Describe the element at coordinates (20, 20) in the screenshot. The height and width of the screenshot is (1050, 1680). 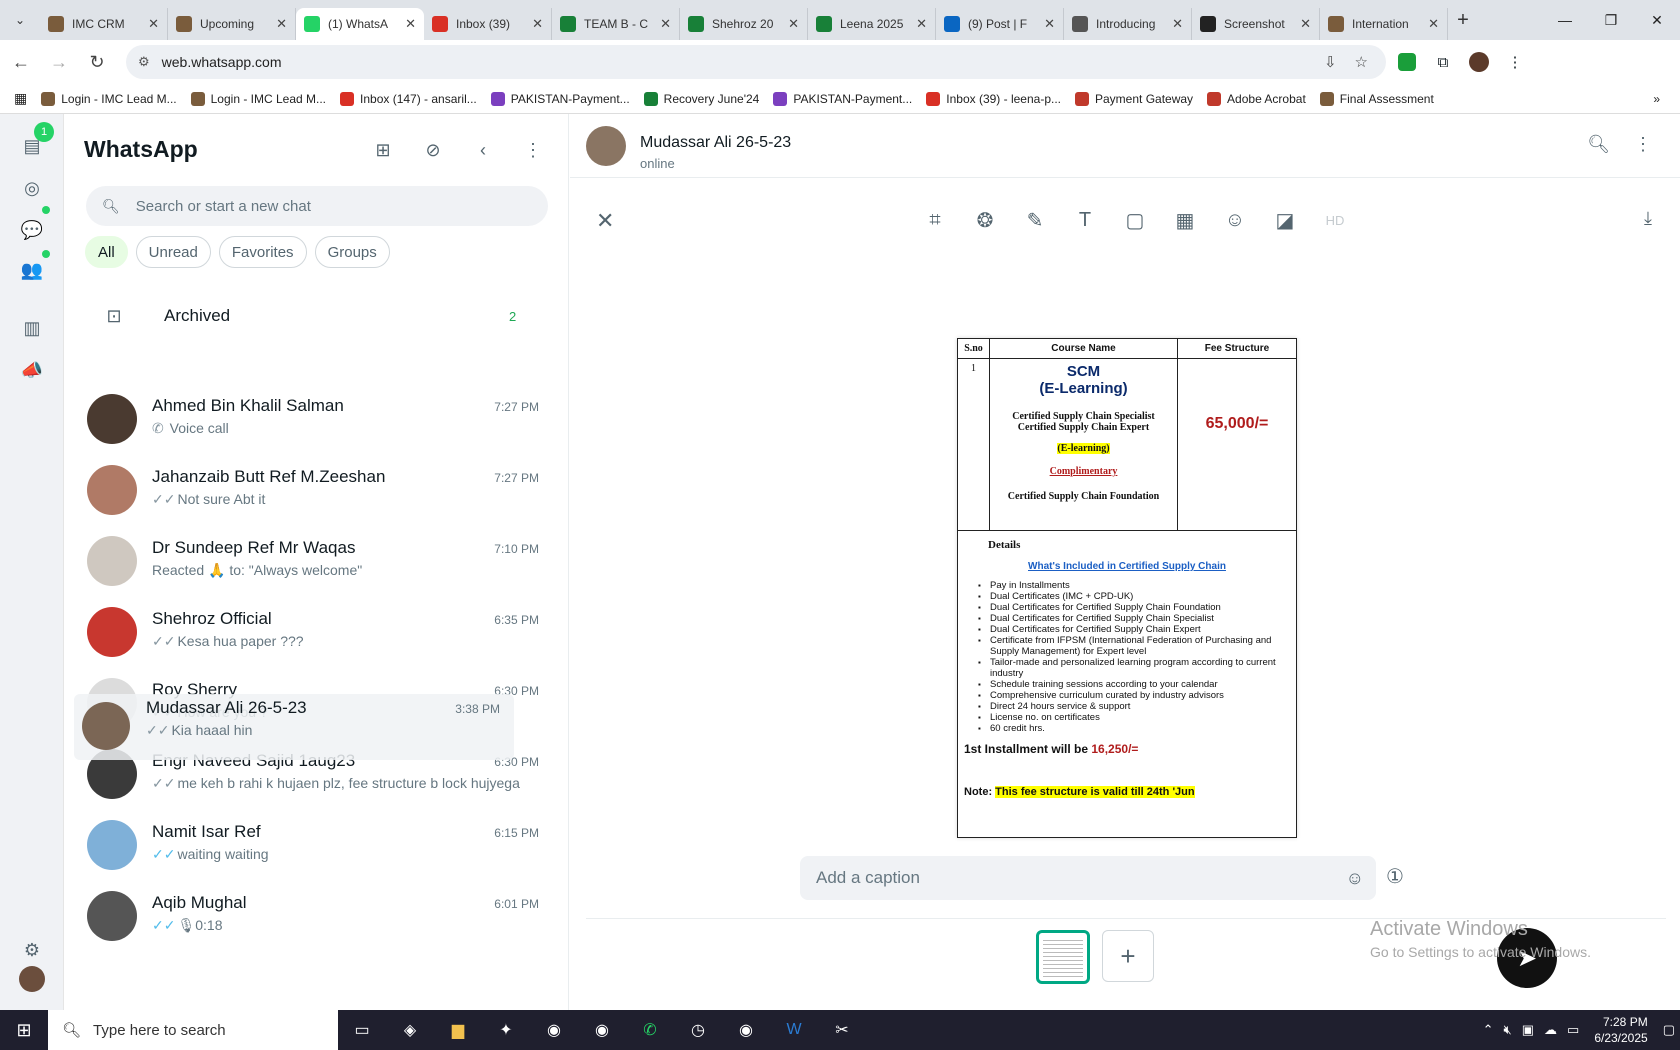
I see `tab-search-menu-icon: ⌄` at that location.